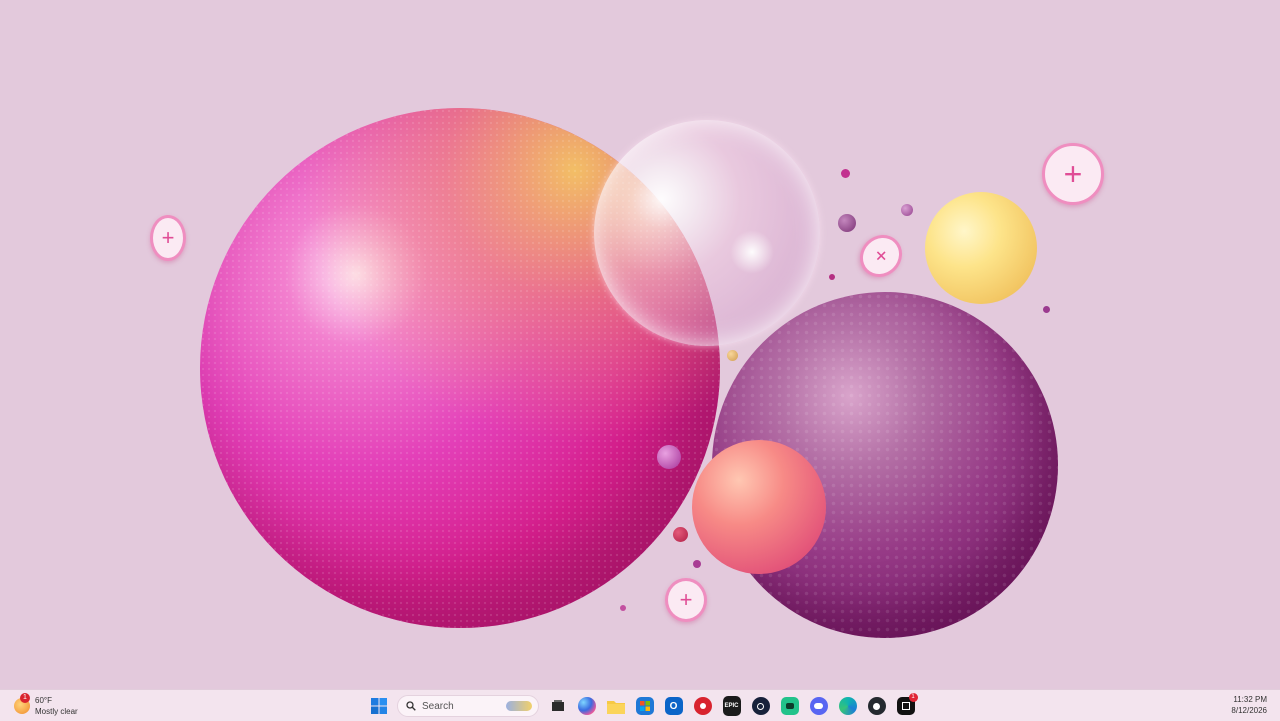 The width and height of the screenshot is (1280, 721). I want to click on search-highlight-icon, so click(519, 706).